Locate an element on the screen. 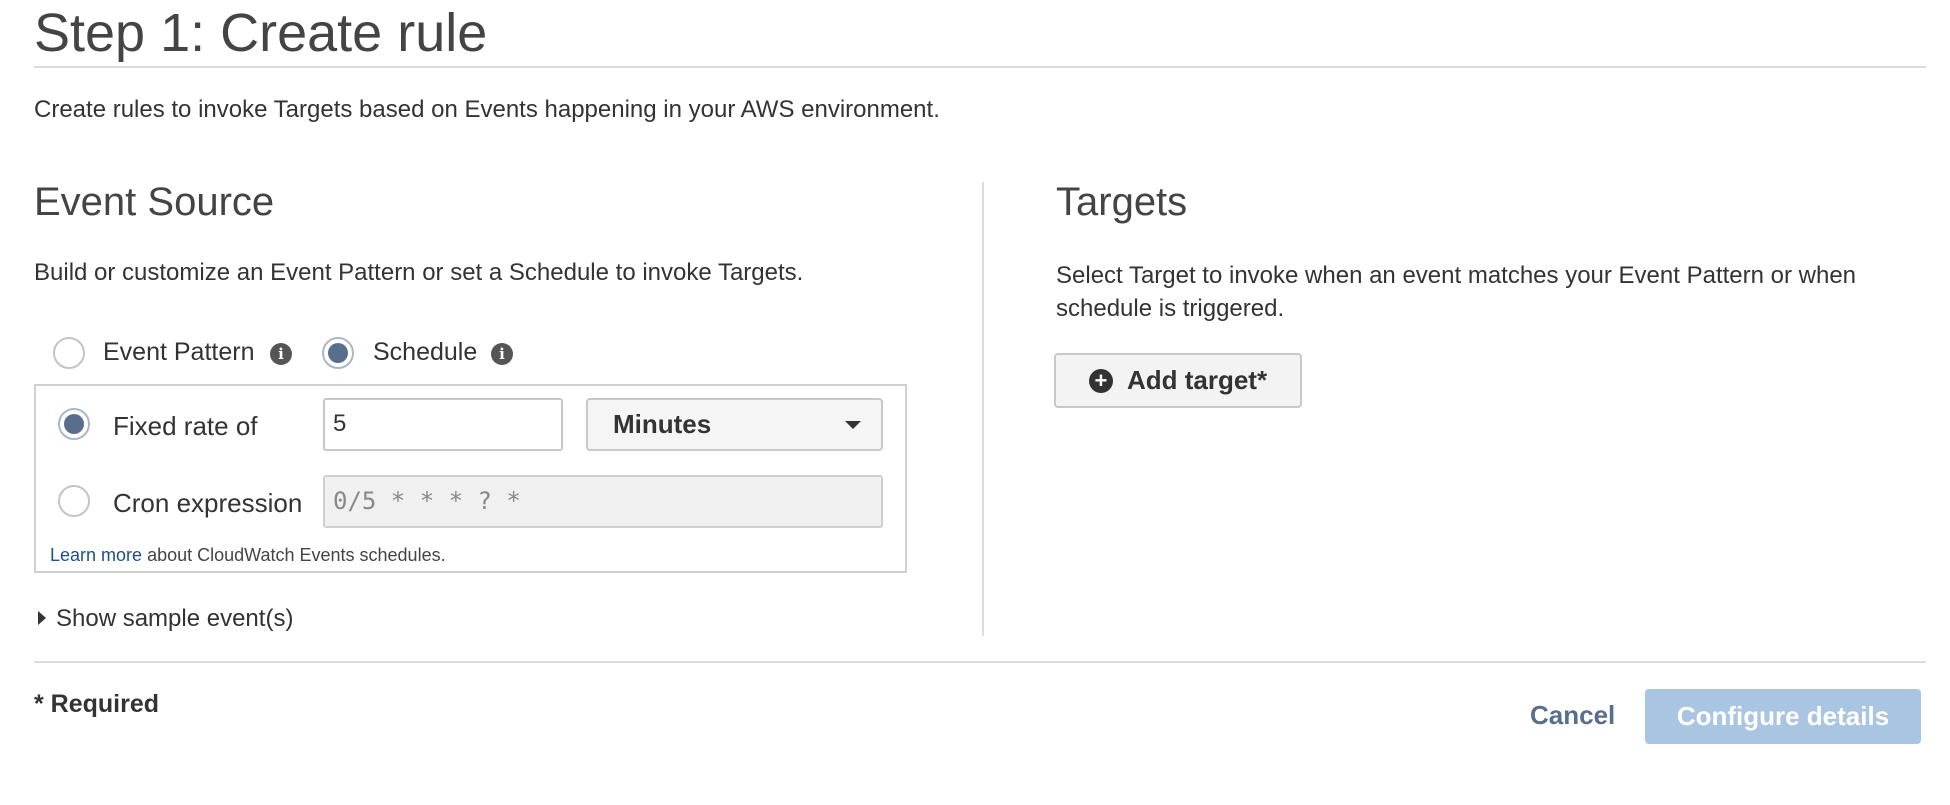 Image resolution: width=1950 pixels, height=805 pixels. rate-unit-value: Minutes is located at coordinates (662, 424).